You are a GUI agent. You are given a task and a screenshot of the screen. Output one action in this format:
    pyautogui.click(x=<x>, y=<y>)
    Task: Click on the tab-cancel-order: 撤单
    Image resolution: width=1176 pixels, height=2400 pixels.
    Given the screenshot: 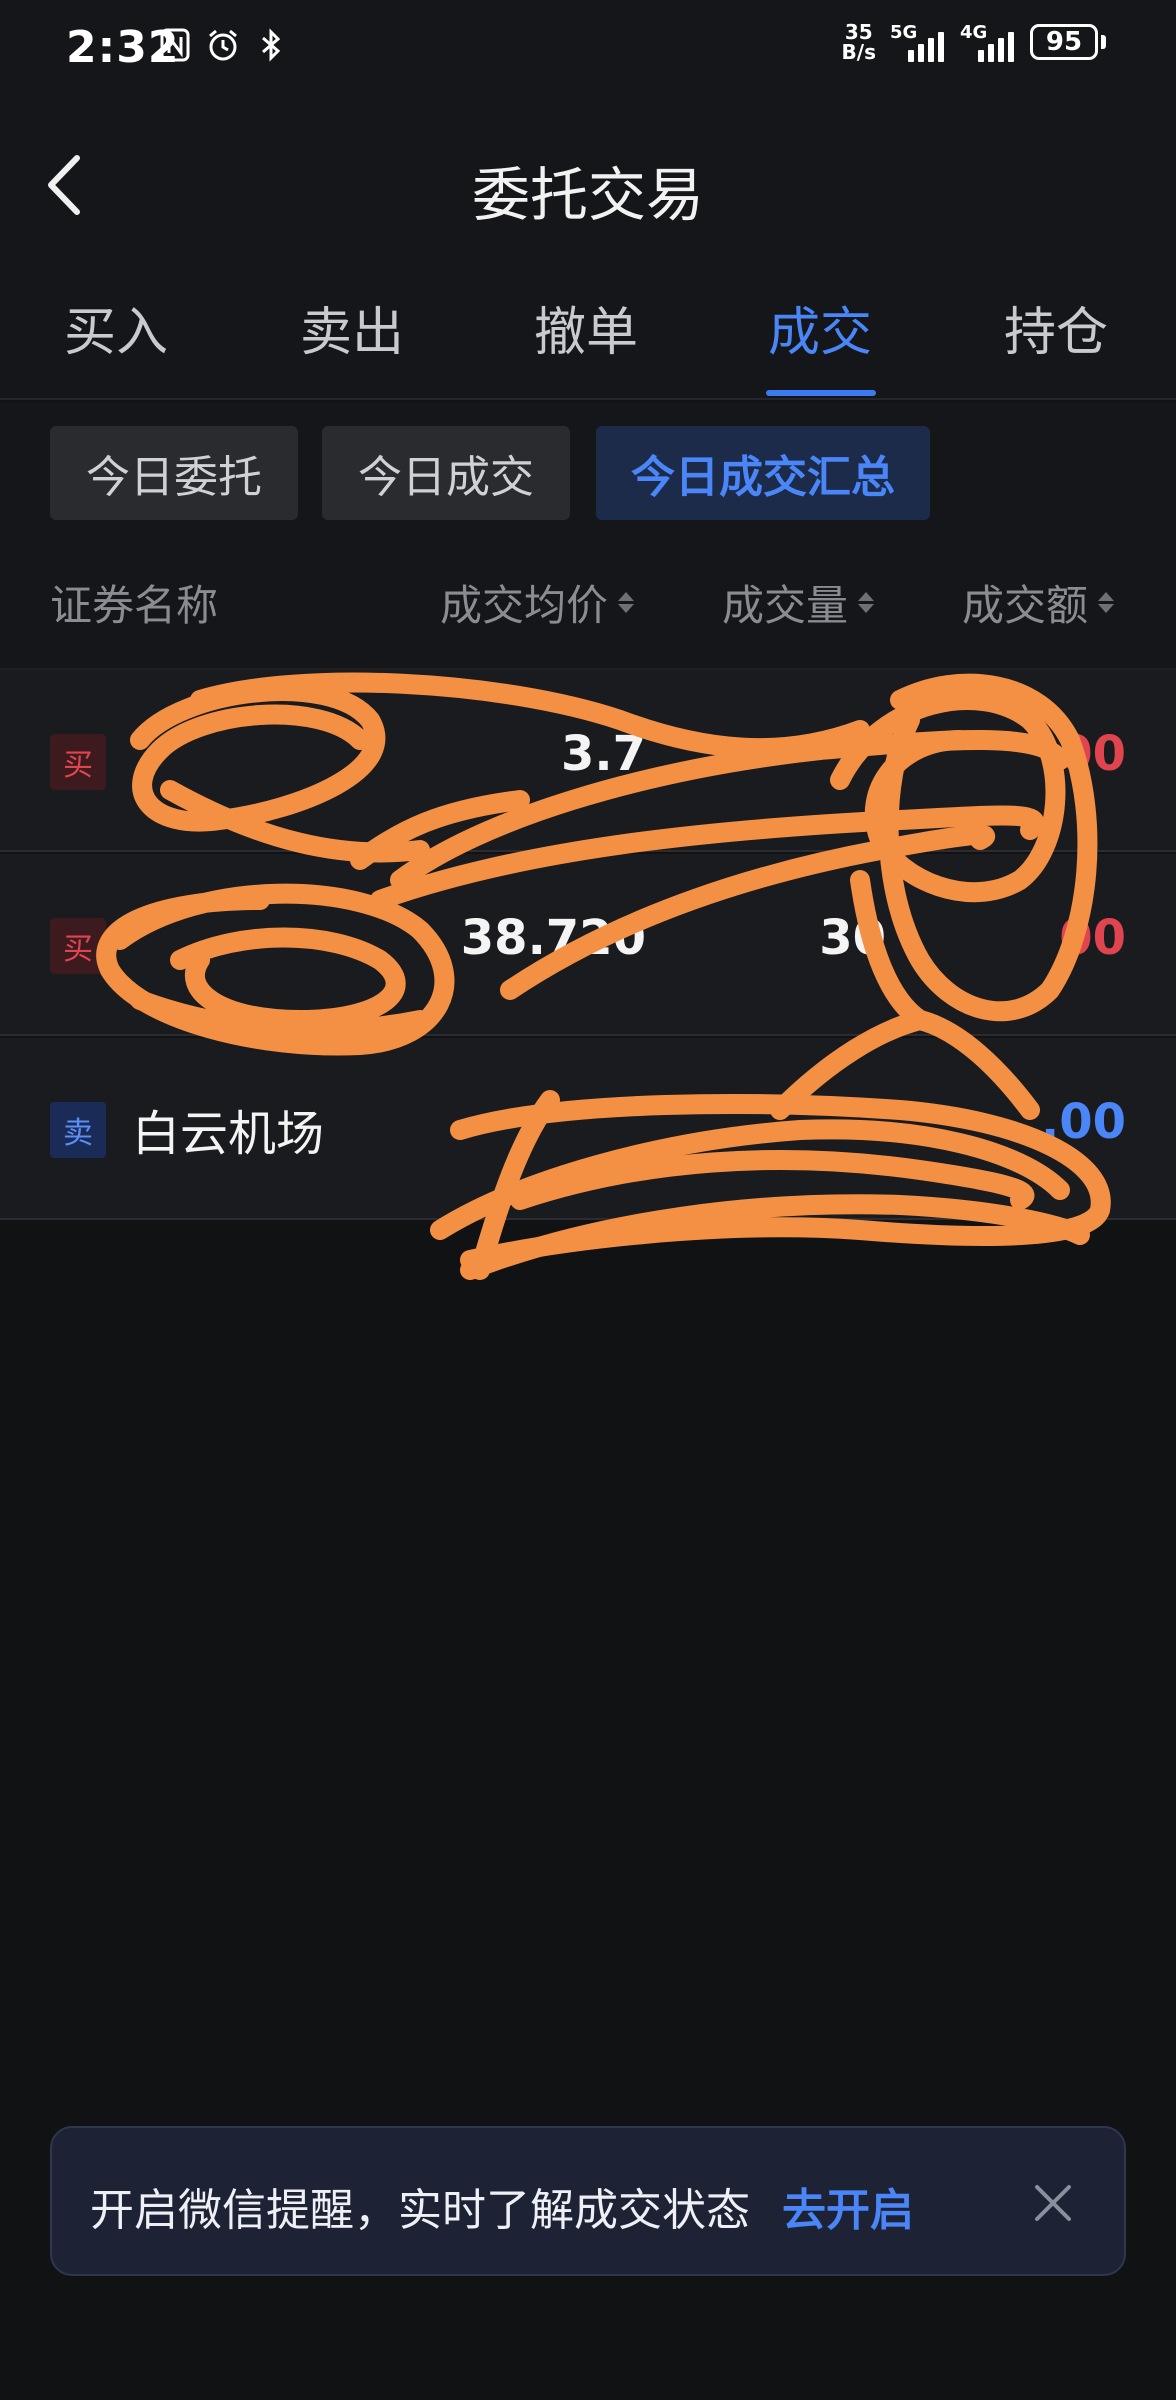 What is the action you would take?
    pyautogui.click(x=586, y=327)
    